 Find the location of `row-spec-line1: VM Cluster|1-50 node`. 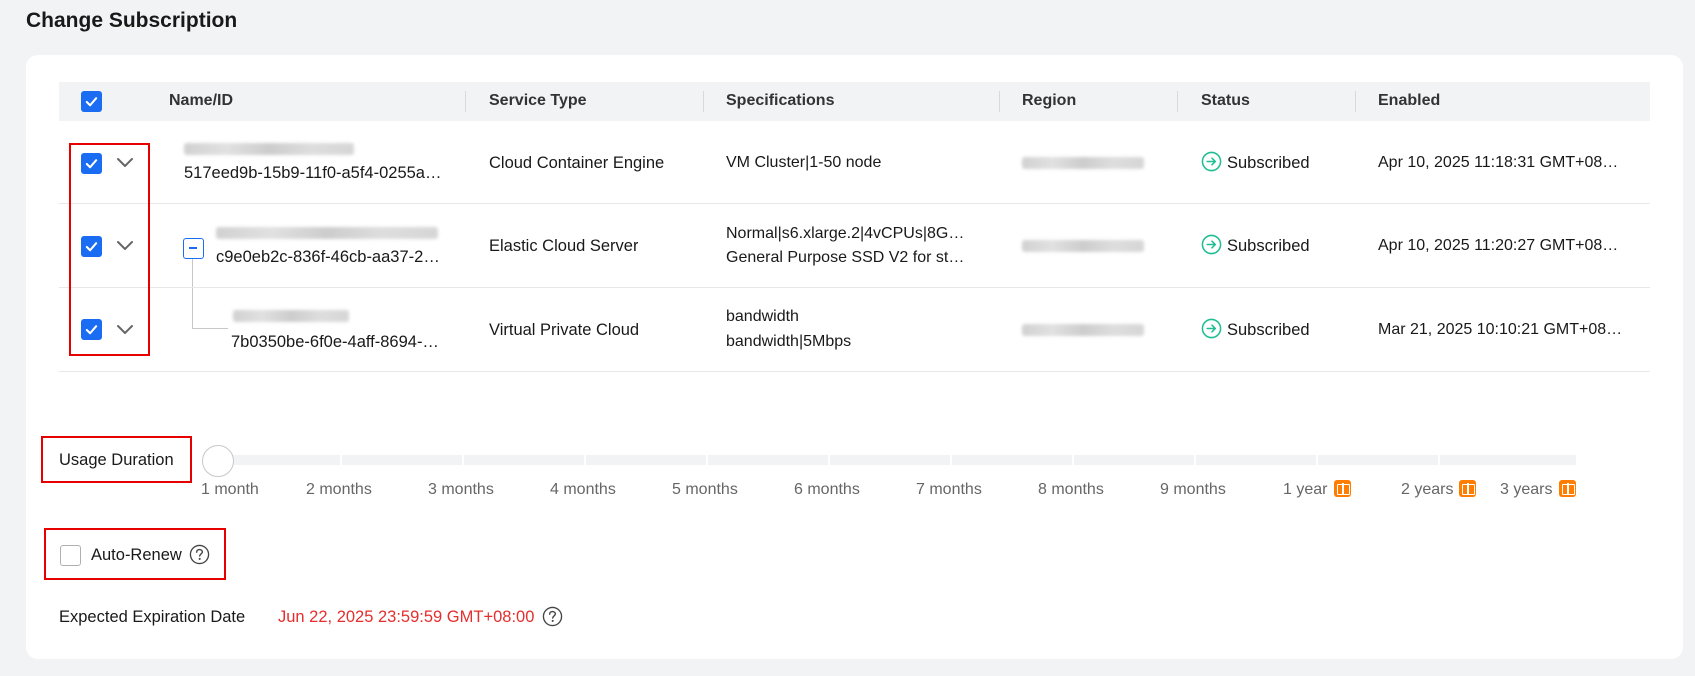

row-spec-line1: VM Cluster|1-50 node is located at coordinates (804, 162).